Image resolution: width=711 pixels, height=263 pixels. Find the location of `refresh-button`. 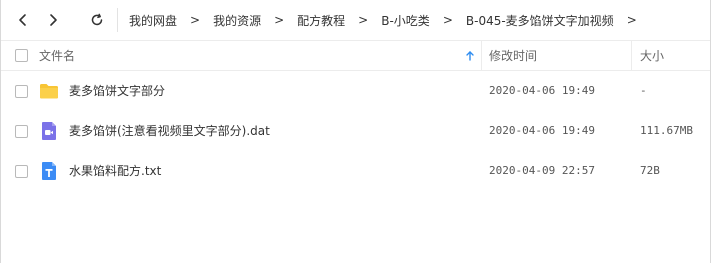

refresh-button is located at coordinates (97, 20).